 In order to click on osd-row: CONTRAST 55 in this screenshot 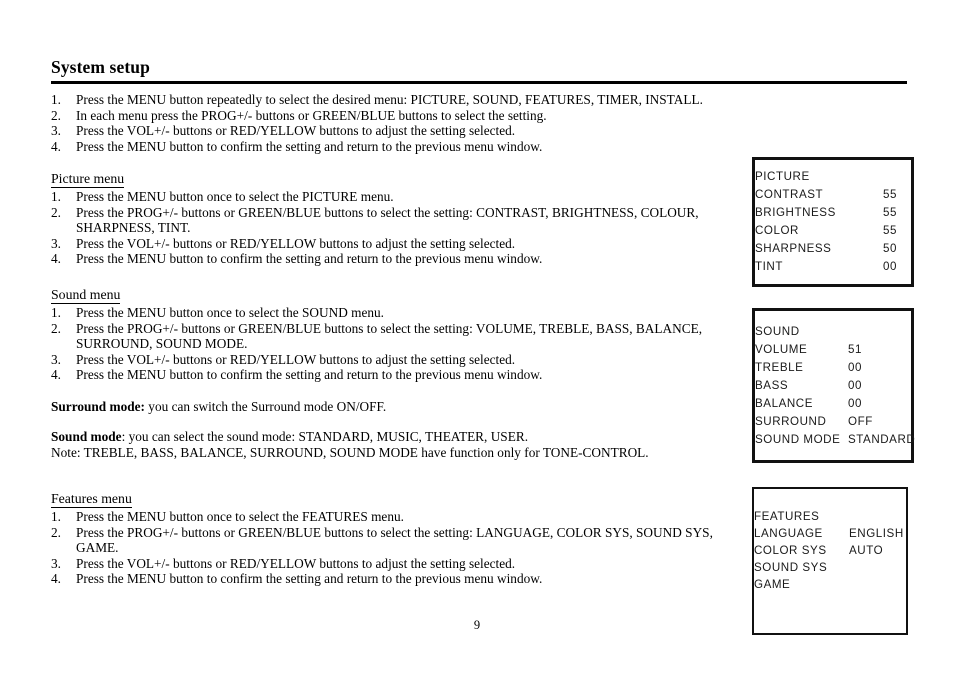, I will do `click(840, 197)`.